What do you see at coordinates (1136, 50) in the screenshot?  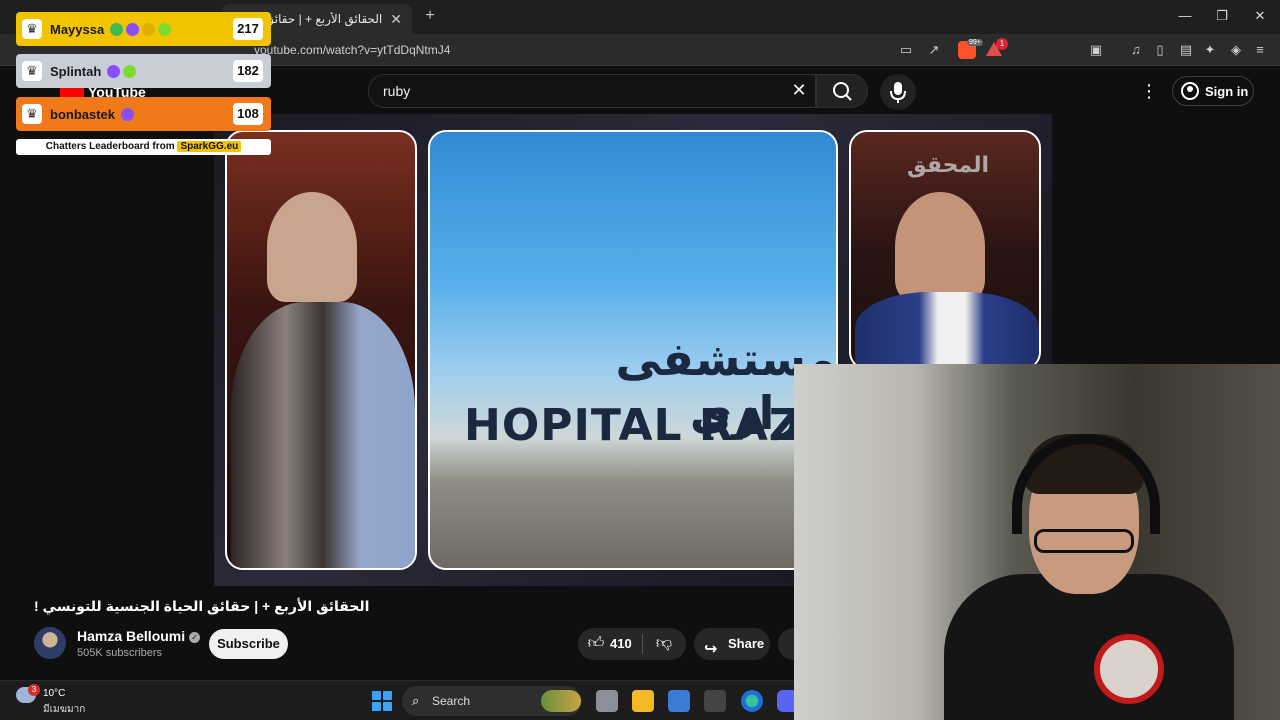 I see `media-icon: ♫` at bounding box center [1136, 50].